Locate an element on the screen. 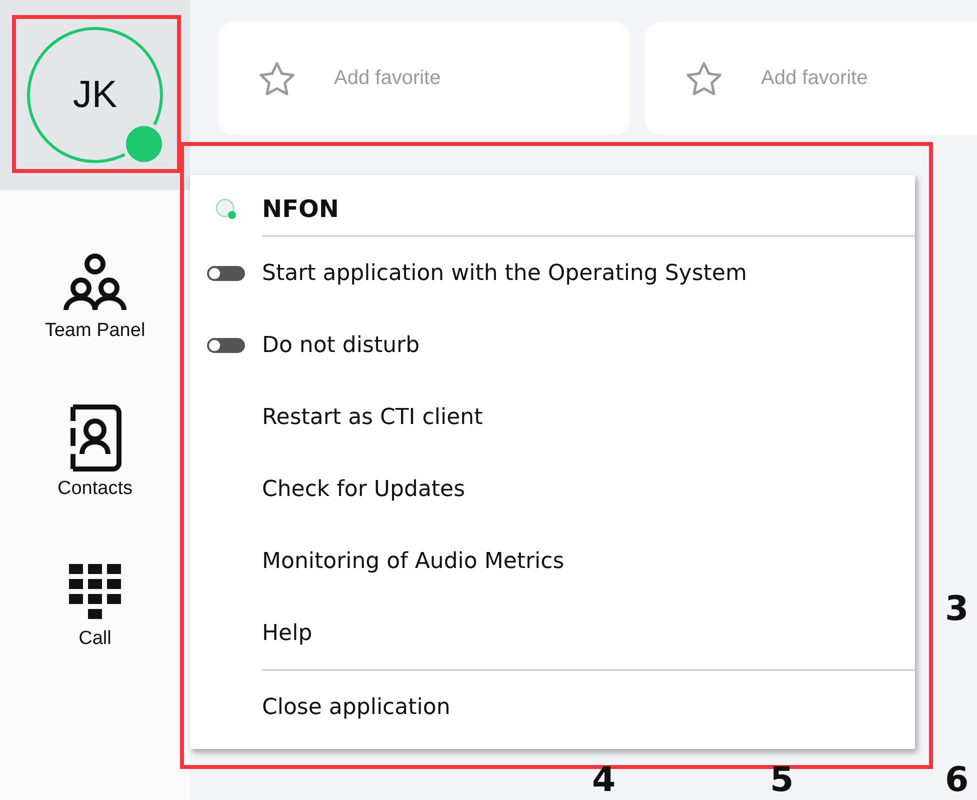 The width and height of the screenshot is (977, 800). menu-title: NFON is located at coordinates (300, 209).